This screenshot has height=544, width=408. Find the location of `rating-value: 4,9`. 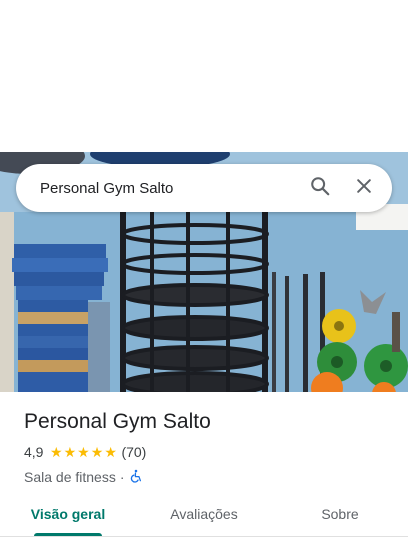

rating-value: 4,9 is located at coordinates (34, 452).